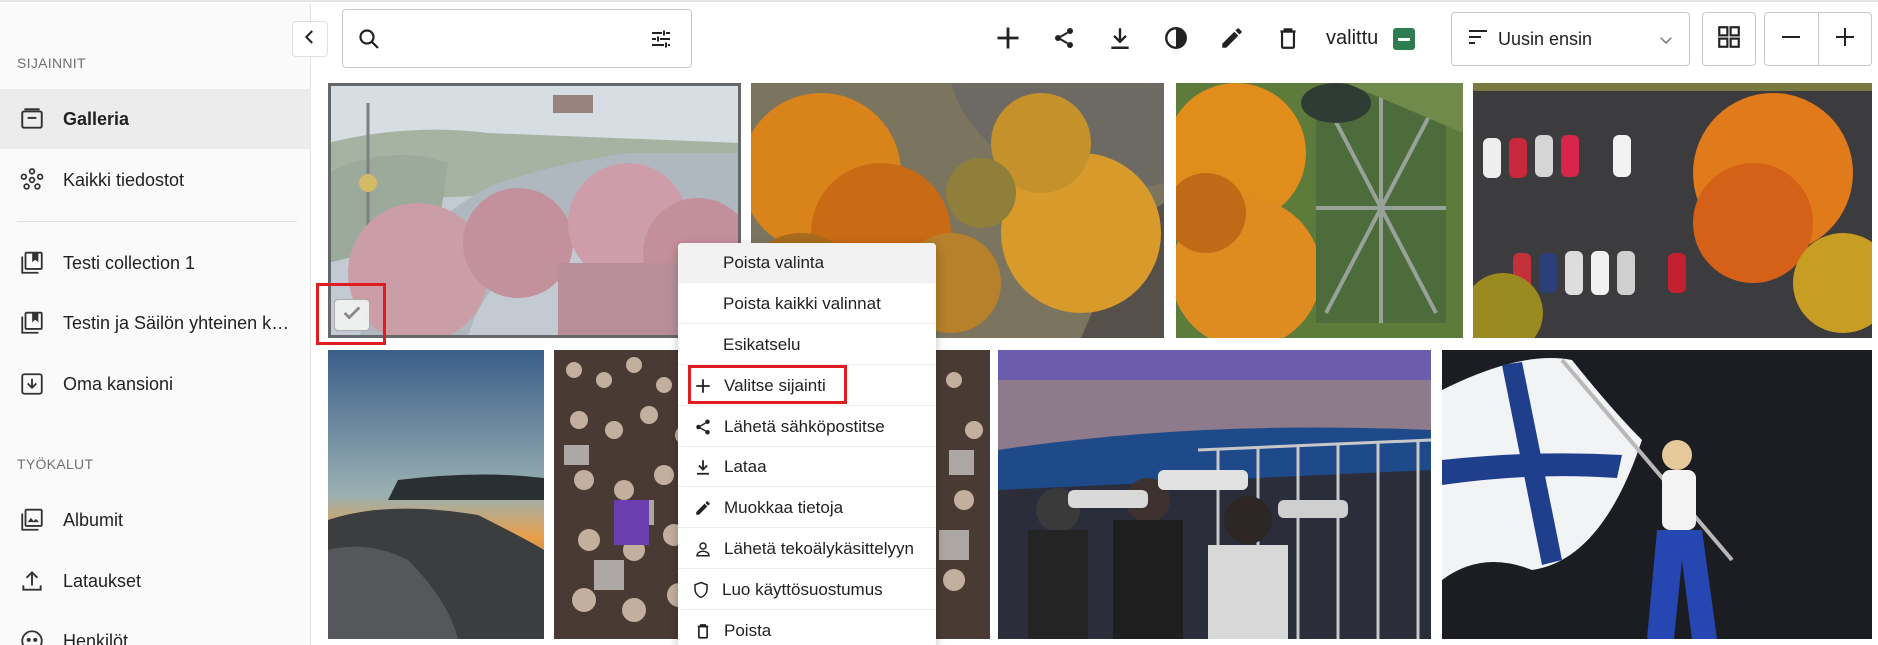 This screenshot has height=645, width=1878. I want to click on menu-item-preview: Esikatselu, so click(807, 345).